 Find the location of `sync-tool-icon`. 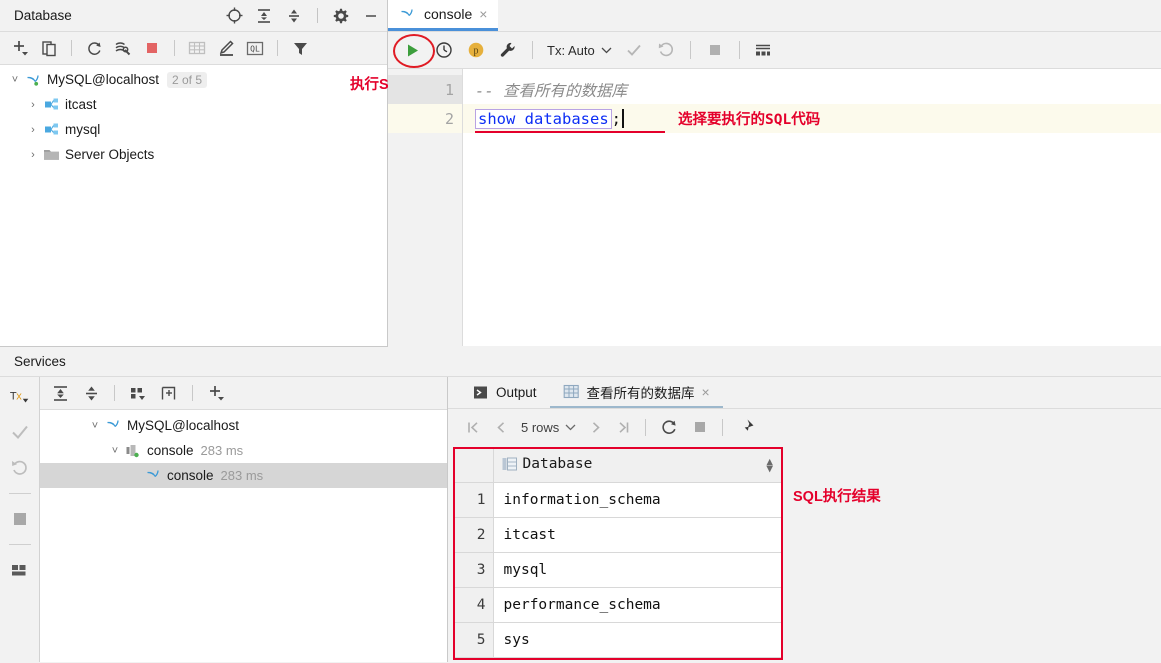

sync-tool-icon is located at coordinates (123, 48).